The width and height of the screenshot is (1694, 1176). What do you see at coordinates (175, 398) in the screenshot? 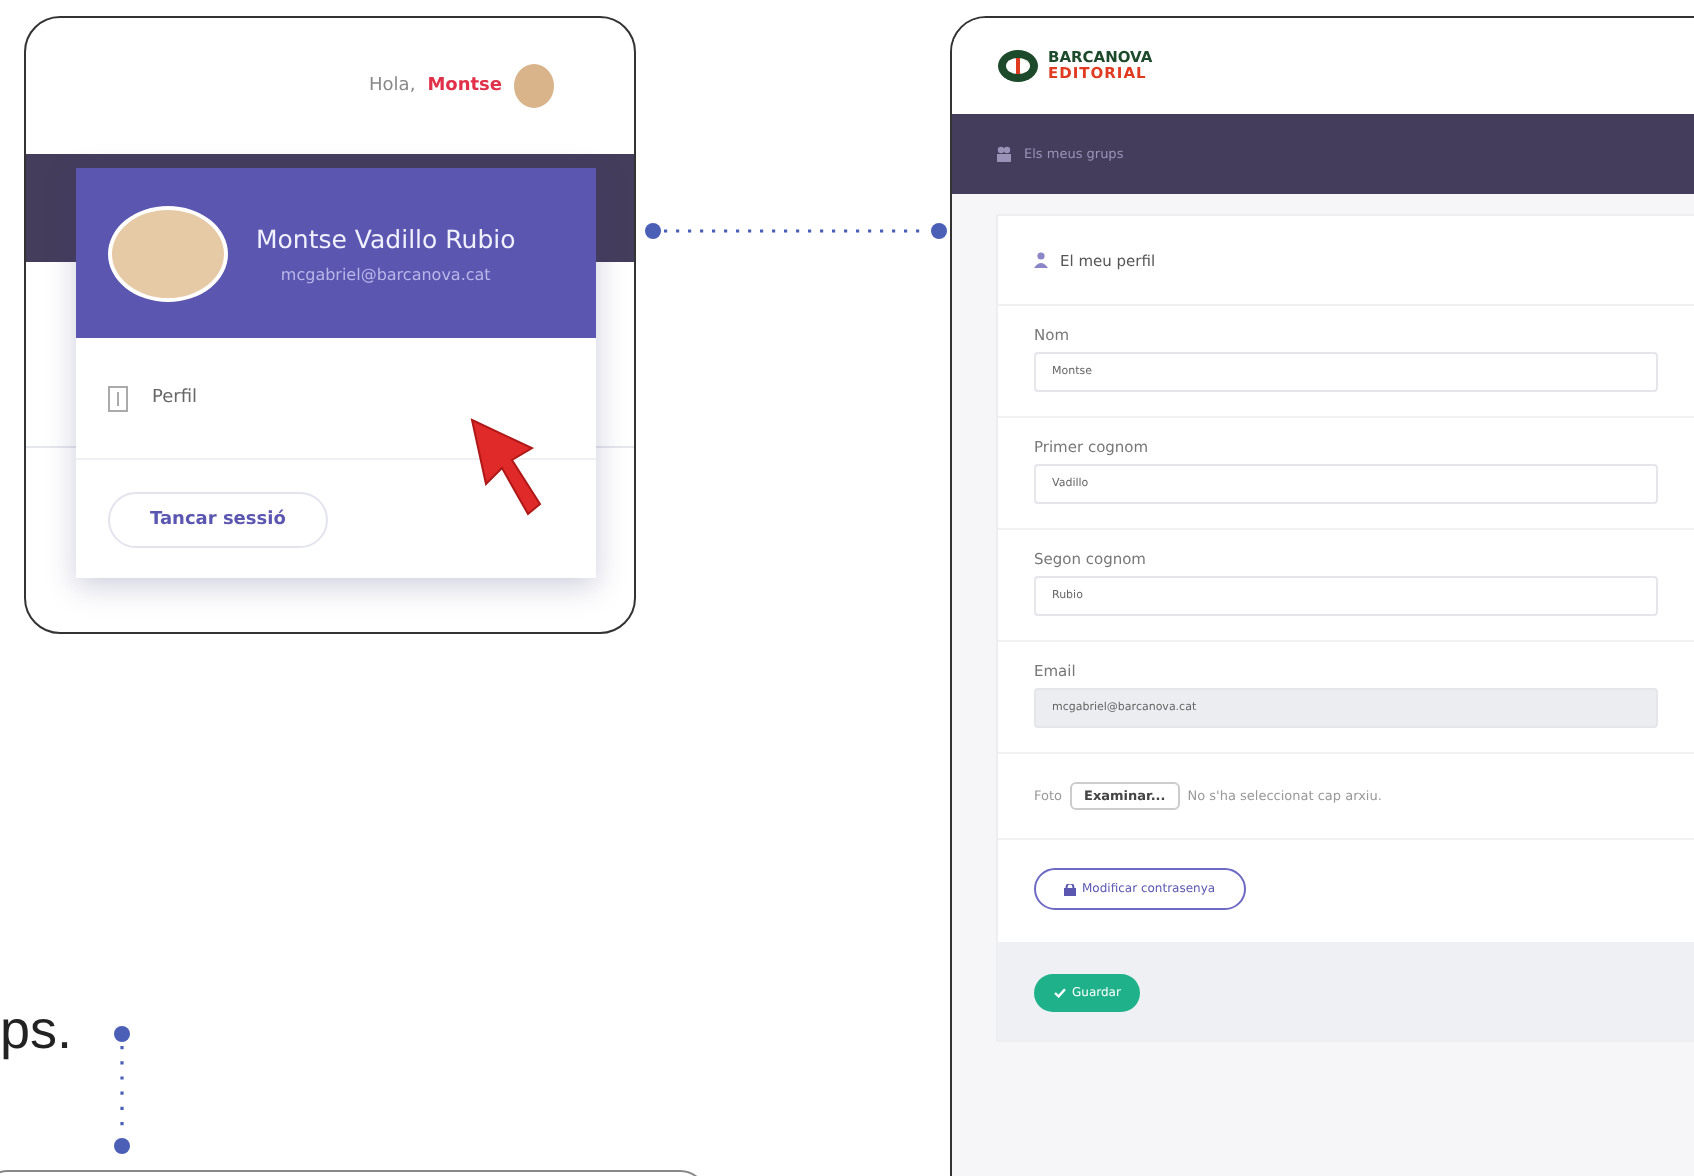
I see `menu-item: Perfil` at bounding box center [175, 398].